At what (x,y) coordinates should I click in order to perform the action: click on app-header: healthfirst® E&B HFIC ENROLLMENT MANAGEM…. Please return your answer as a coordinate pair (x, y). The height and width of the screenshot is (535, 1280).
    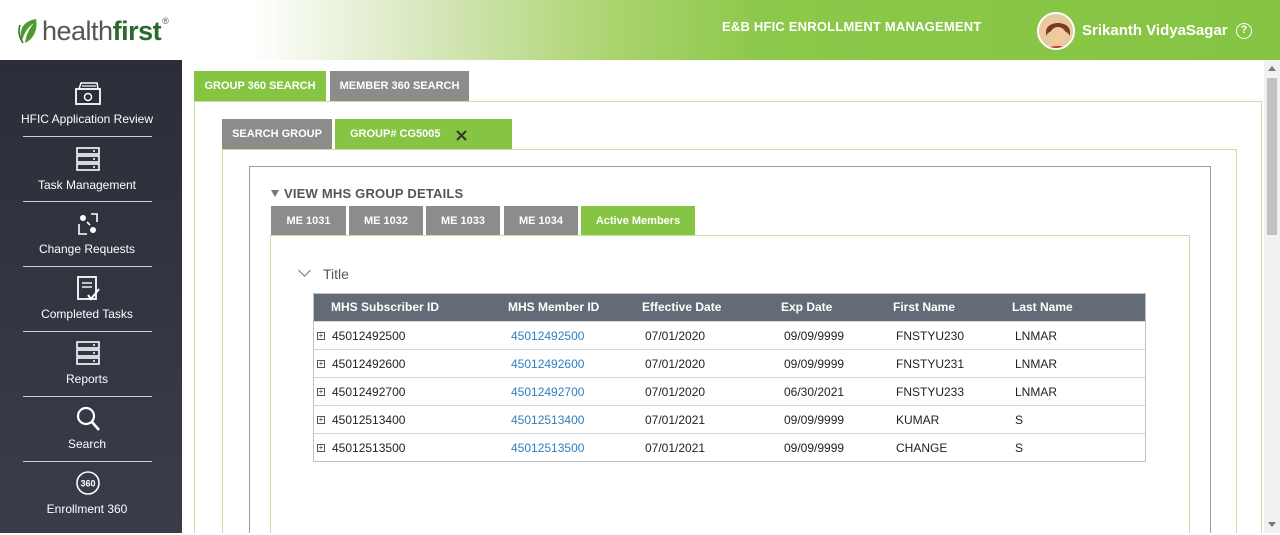
    Looking at the image, I should click on (640, 30).